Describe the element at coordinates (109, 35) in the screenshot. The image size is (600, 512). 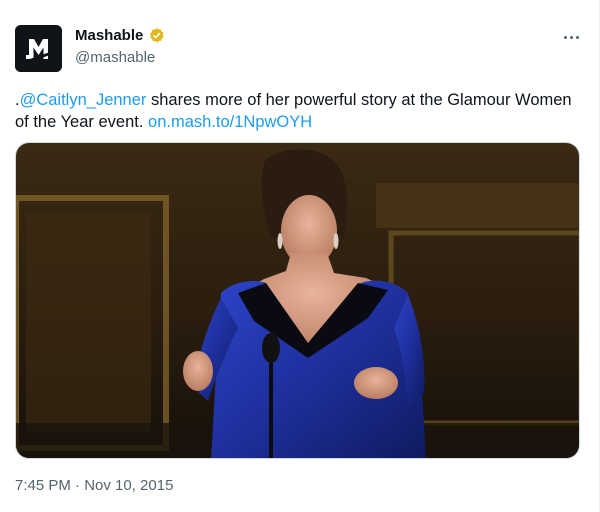
I see `display-name: Mashable` at that location.